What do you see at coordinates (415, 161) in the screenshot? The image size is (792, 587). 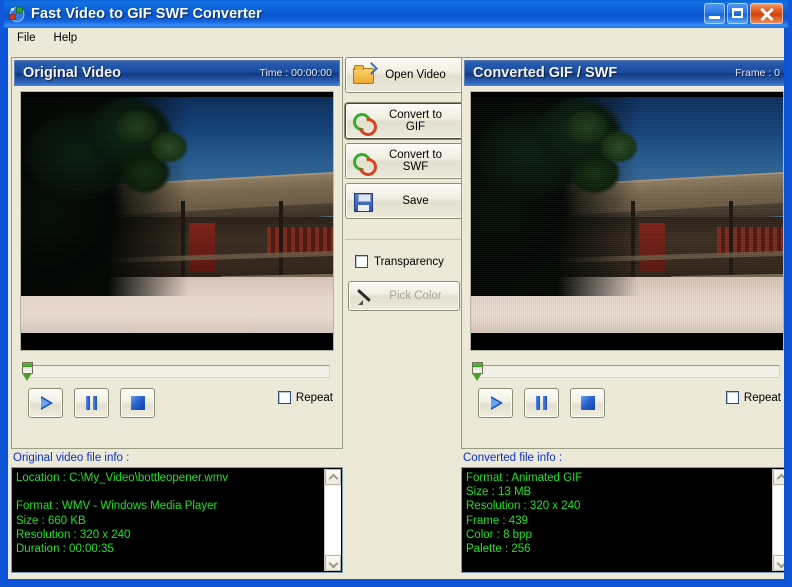 I see `convert-to-swf-label: Convert to SWF` at bounding box center [415, 161].